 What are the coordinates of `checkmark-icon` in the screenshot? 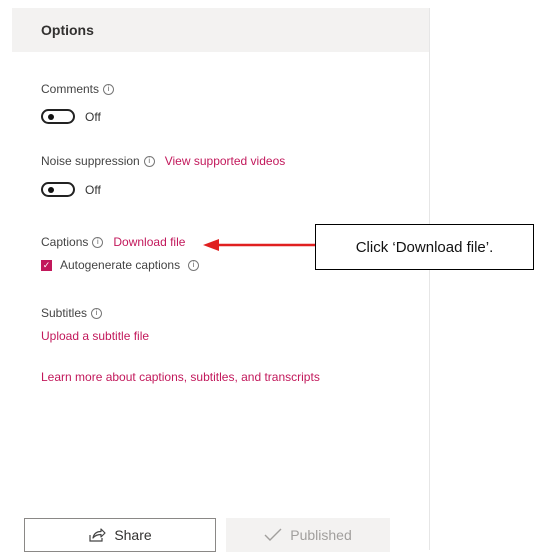 It's located at (273, 534).